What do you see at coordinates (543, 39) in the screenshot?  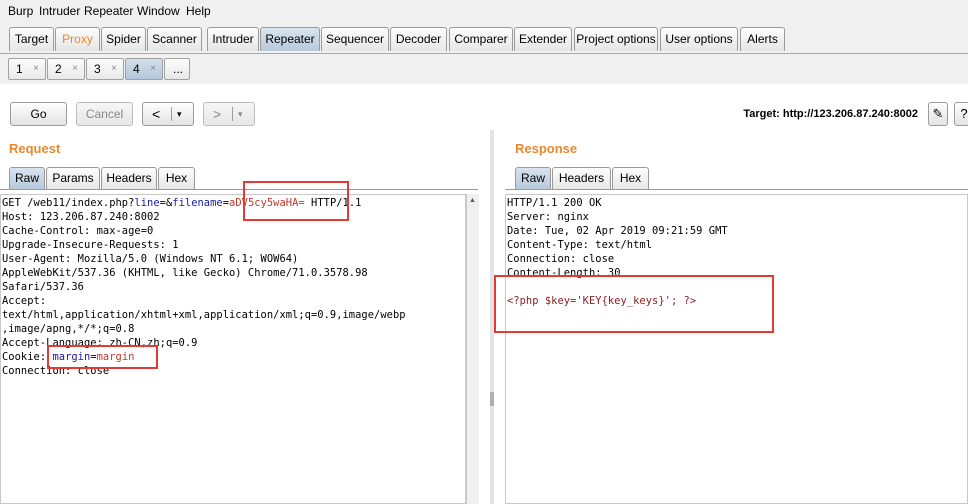 I see `tab-extender: Extender` at bounding box center [543, 39].